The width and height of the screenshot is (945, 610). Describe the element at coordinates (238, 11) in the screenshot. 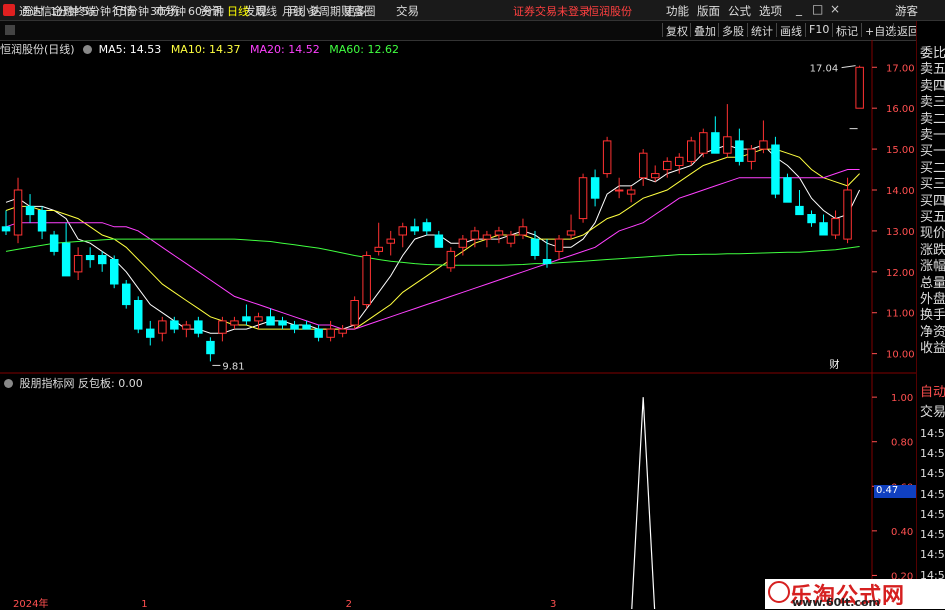

I see `period-daily: 日线` at that location.